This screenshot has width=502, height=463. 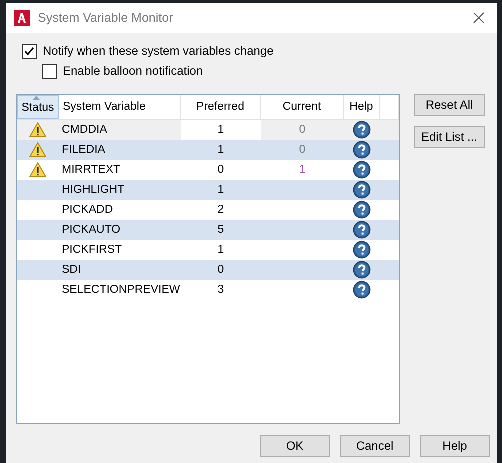 What do you see at coordinates (362, 107) in the screenshot?
I see `column-header: Help` at bounding box center [362, 107].